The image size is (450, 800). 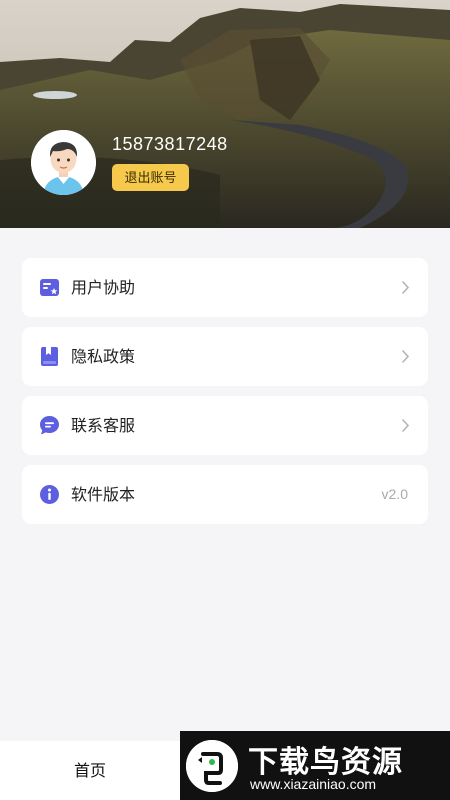 What do you see at coordinates (325, 762) in the screenshot?
I see `watermark-title: 下载鸟资源` at bounding box center [325, 762].